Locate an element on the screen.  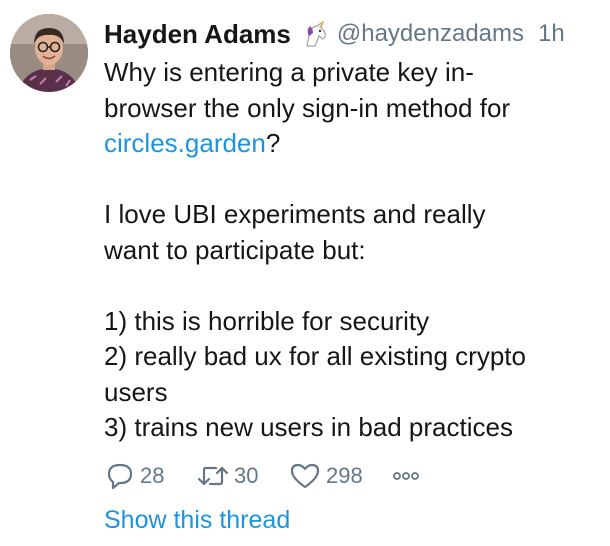
unicorn-icon is located at coordinates (315, 34).